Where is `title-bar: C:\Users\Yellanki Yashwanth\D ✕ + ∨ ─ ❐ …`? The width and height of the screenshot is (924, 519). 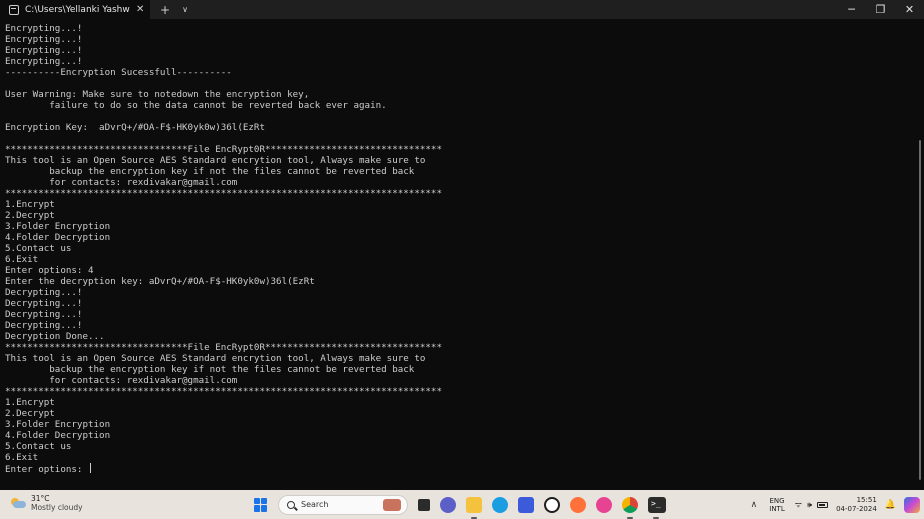 title-bar: C:\Users\Yellanki Yashwanth\D ✕ + ∨ ─ ❐ … is located at coordinates (462, 9).